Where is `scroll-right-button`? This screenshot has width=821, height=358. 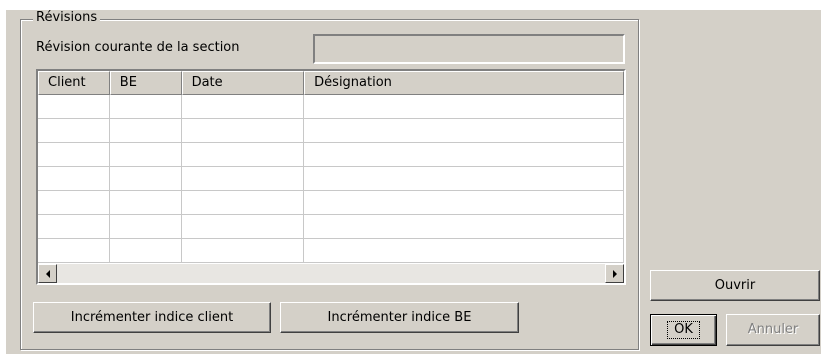
scroll-right-button is located at coordinates (614, 273).